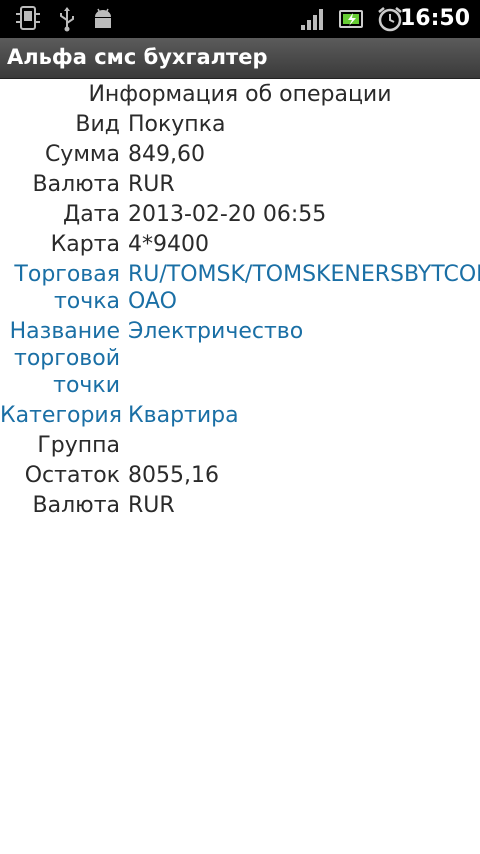  I want to click on detail-label: Вид, so click(97, 124).